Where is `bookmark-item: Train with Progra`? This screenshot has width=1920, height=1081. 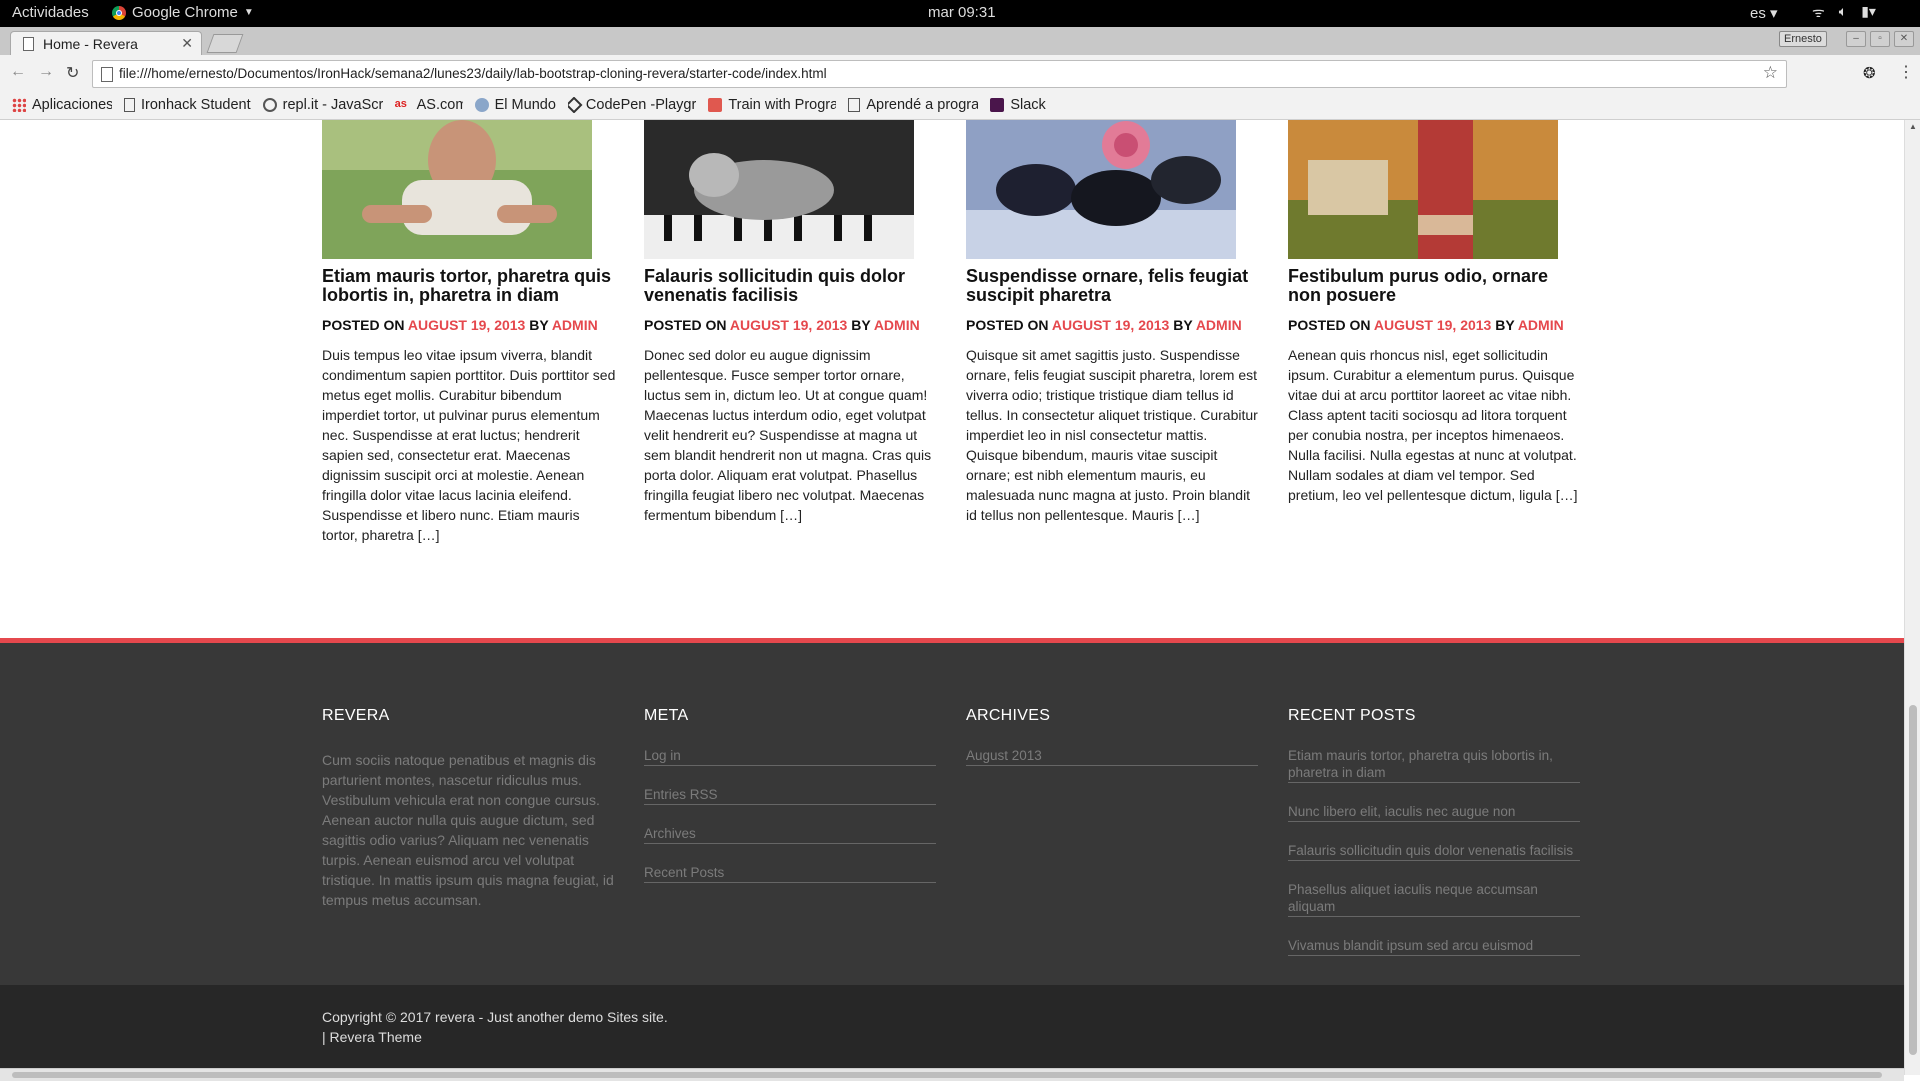
bookmark-item: Train with Progra is located at coordinates (772, 105).